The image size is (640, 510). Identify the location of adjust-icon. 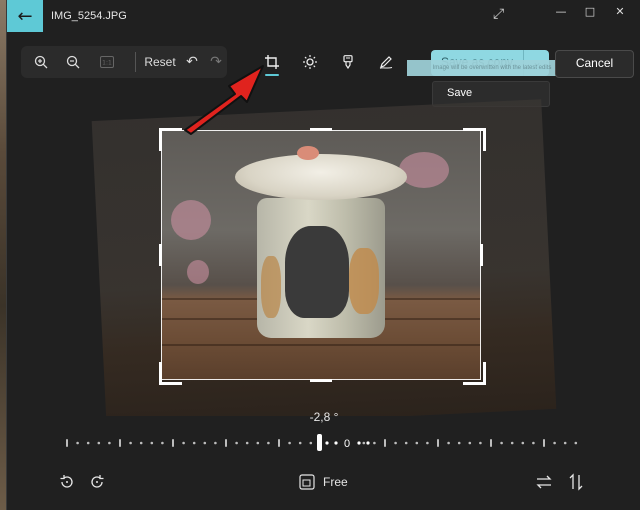
(310, 62).